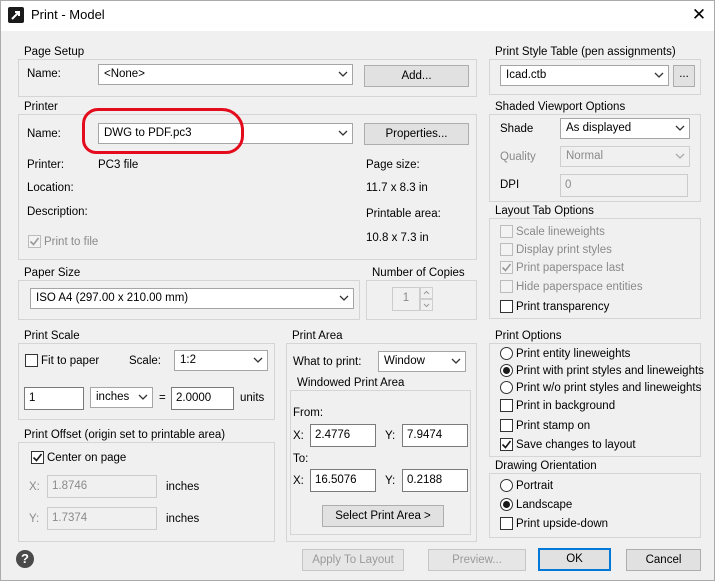  Describe the element at coordinates (546, 466) in the screenshot. I see `orientation-legend: Drawing Orientation` at that location.